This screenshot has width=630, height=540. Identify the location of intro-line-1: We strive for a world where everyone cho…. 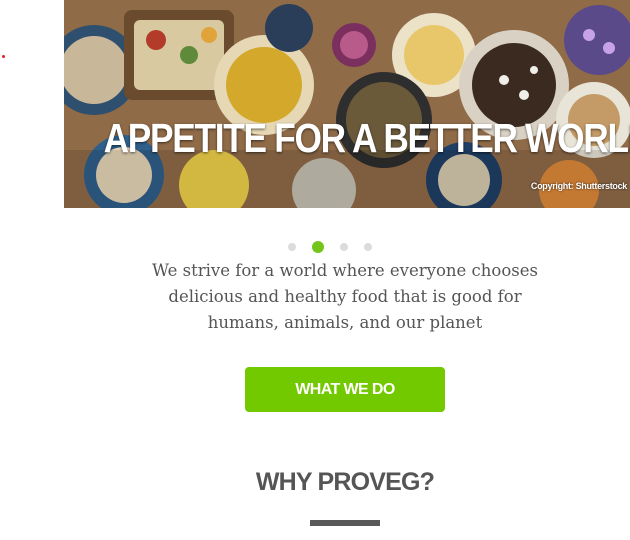
(345, 270).